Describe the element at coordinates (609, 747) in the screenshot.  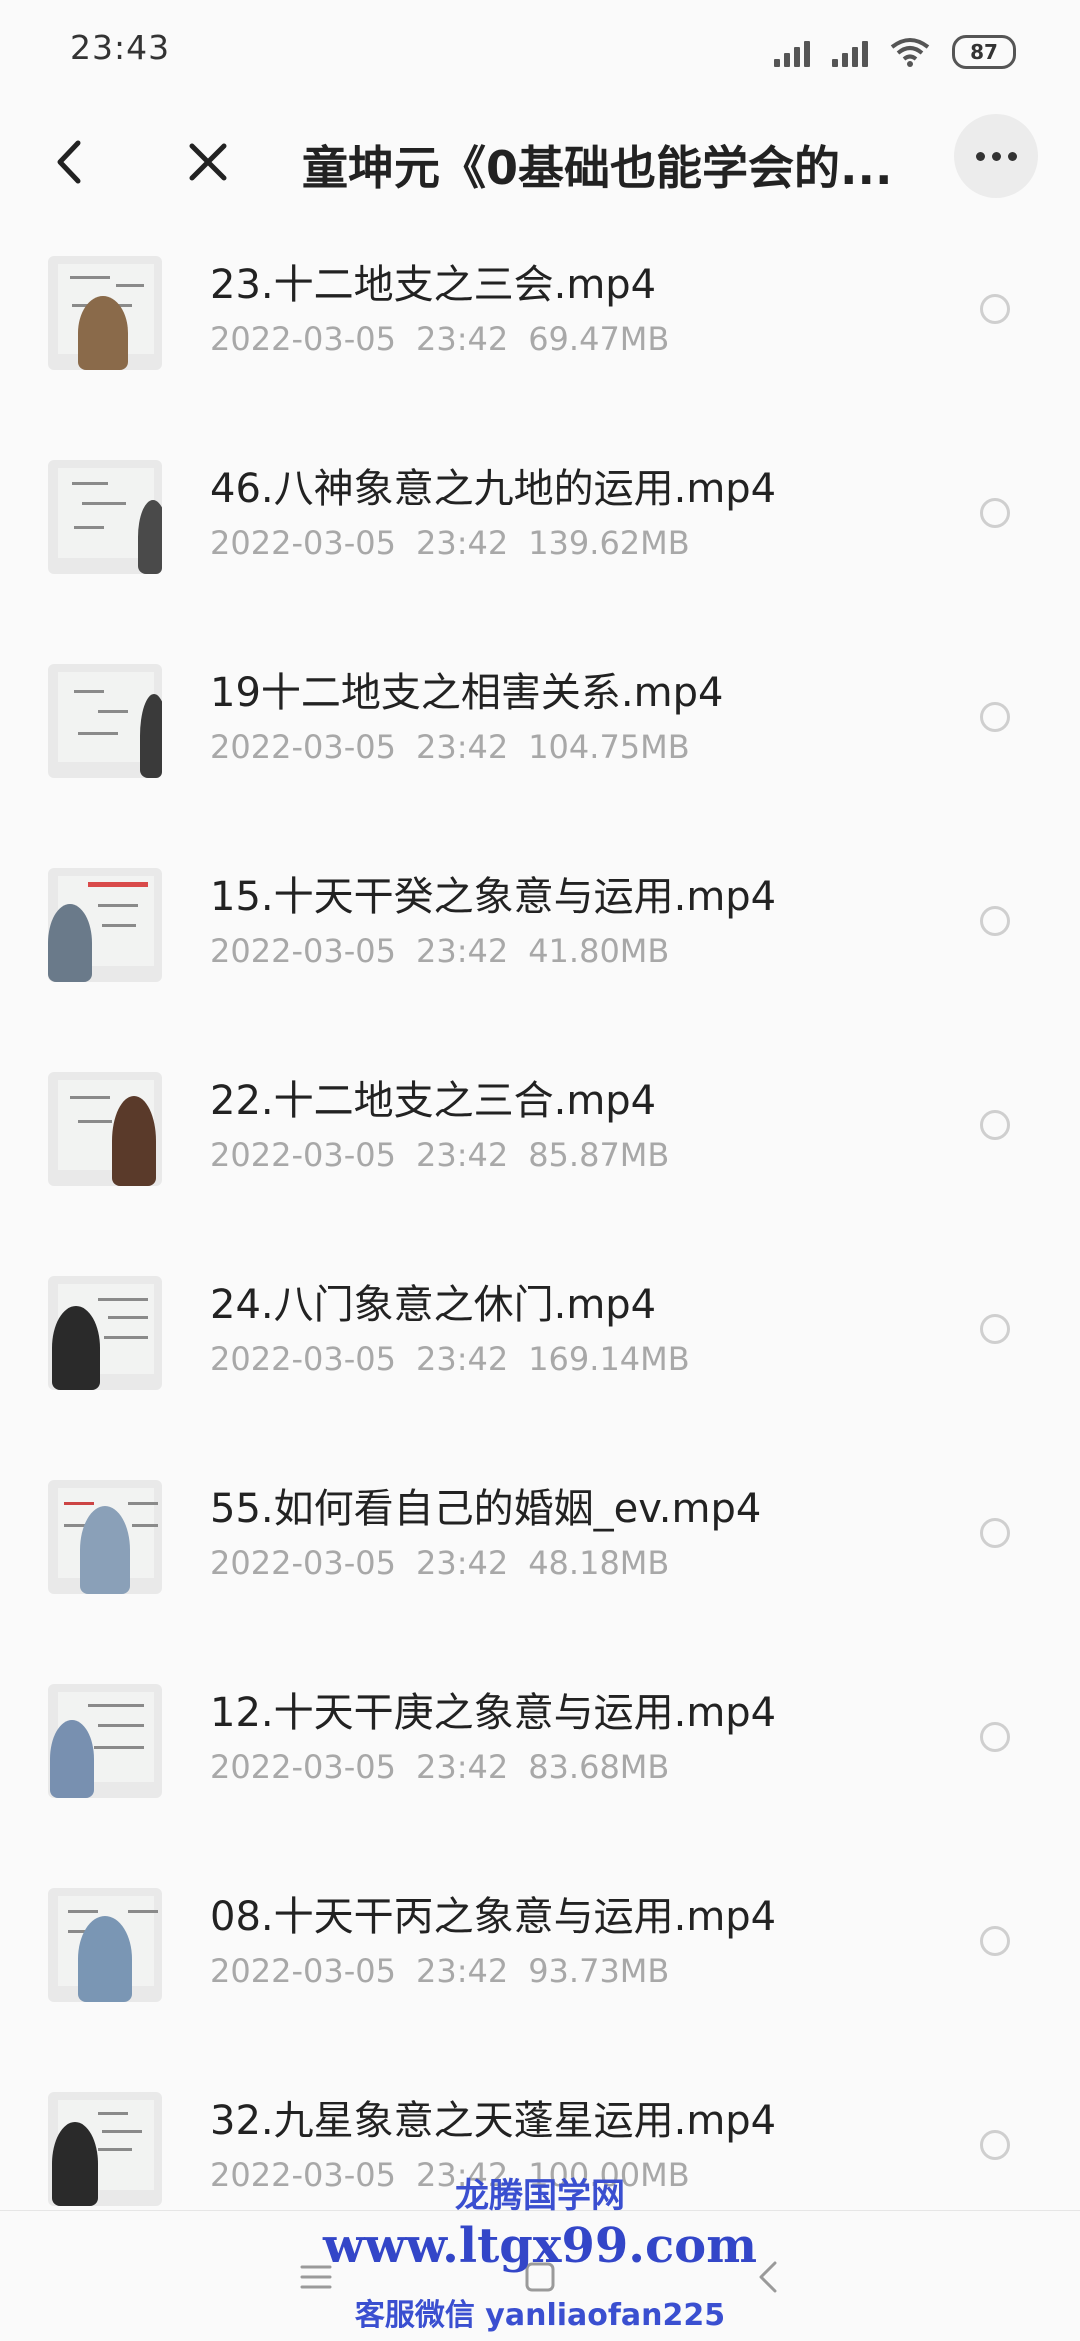
I see `file-size: 104.75MB` at that location.